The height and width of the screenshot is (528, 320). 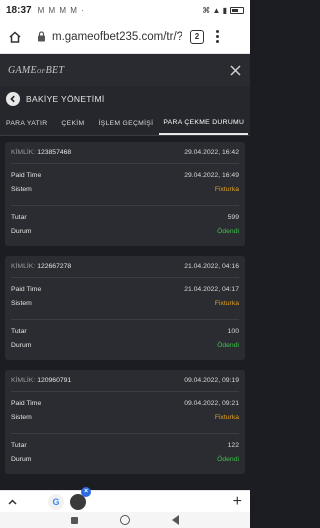 I want to click on tab-cekim: ÇEKİM, so click(x=72, y=123).